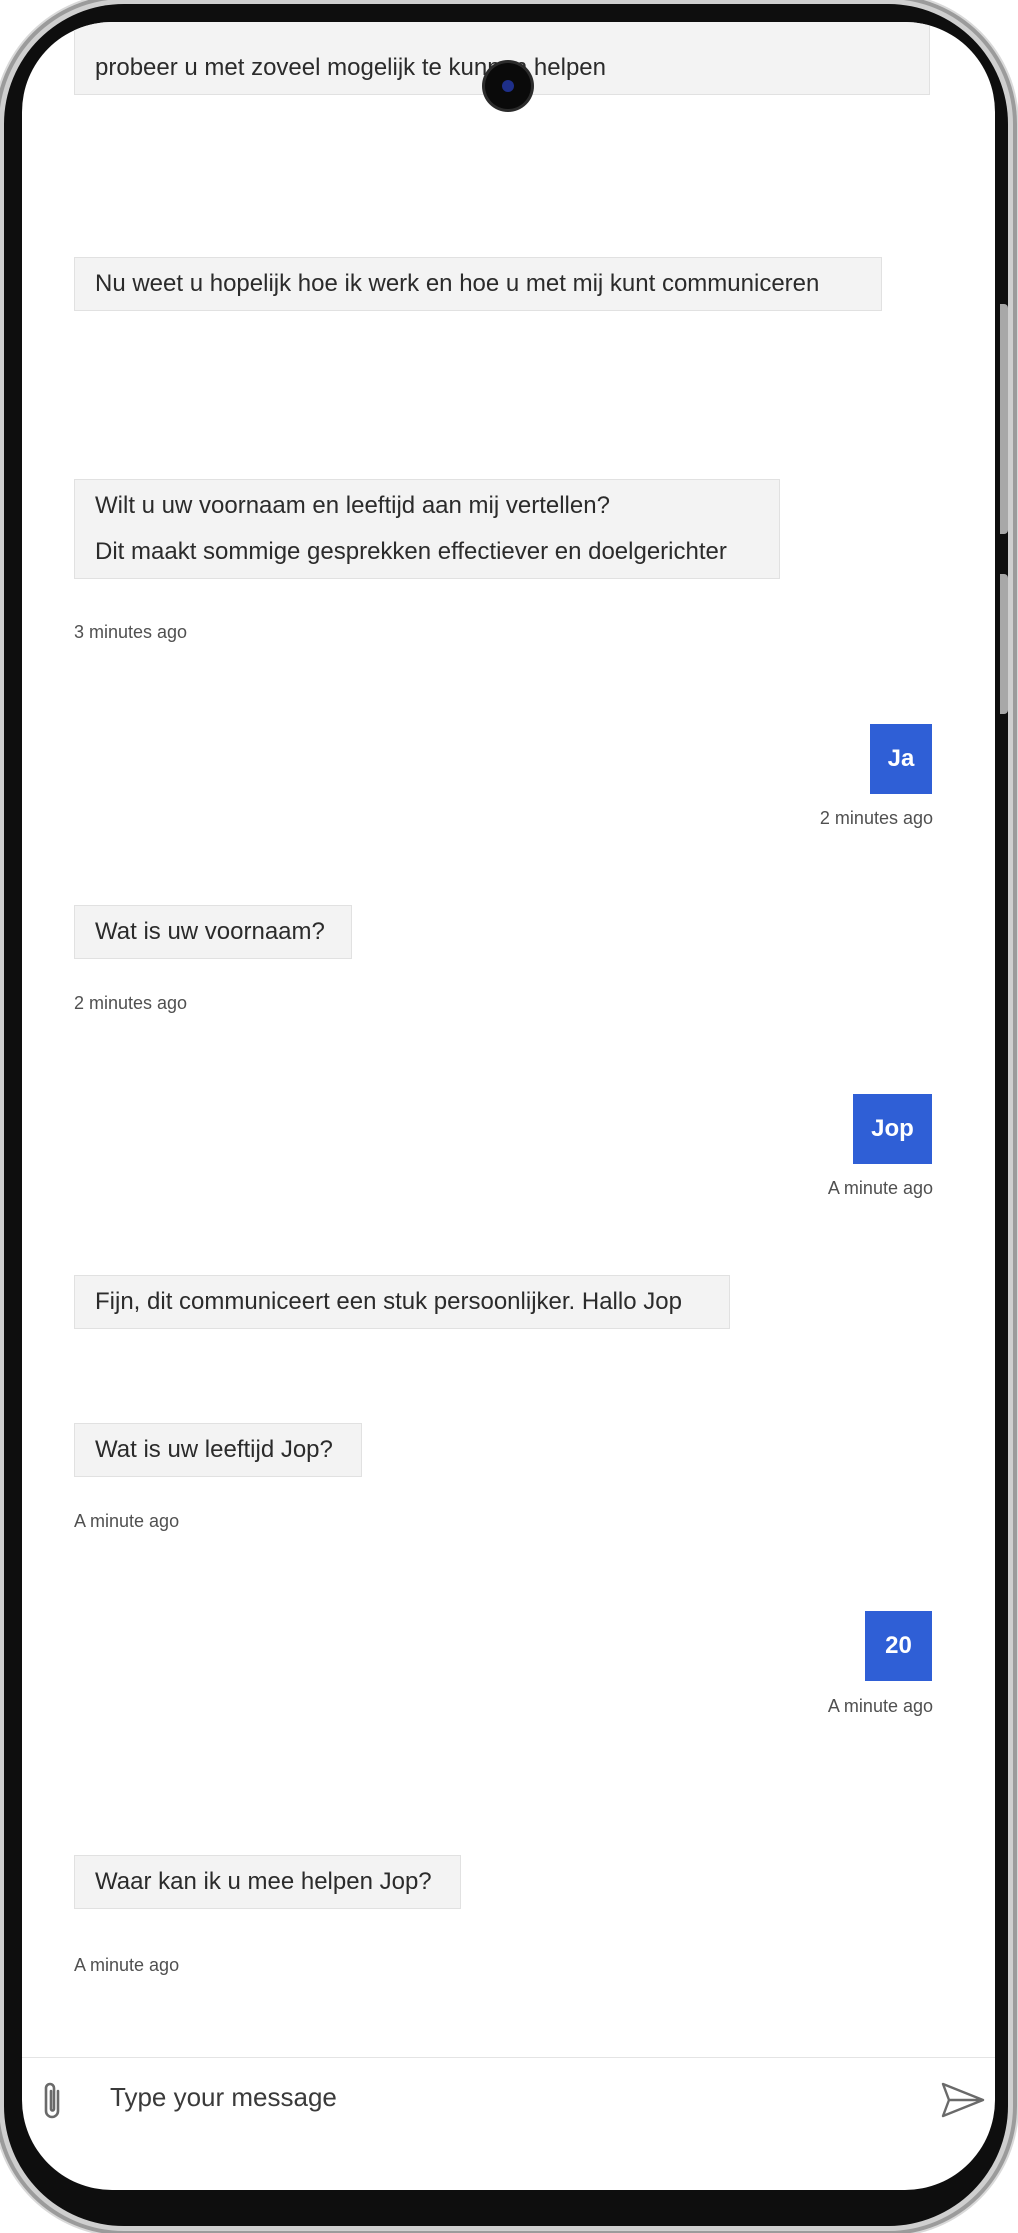 The height and width of the screenshot is (2233, 1018). Describe the element at coordinates (210, 931) in the screenshot. I see `message-text: Wat is uw voornaam?` at that location.